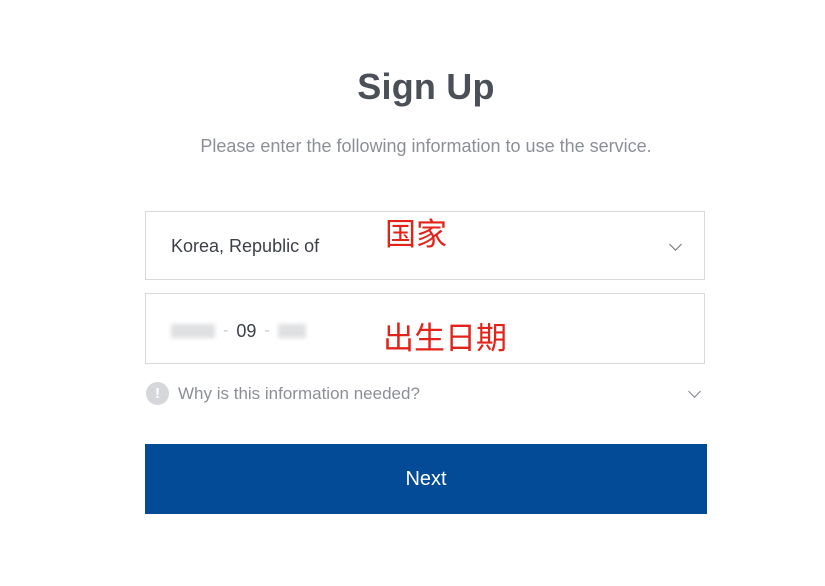 This screenshot has width=825, height=586. I want to click on birthdate-value: - 09 -, so click(238, 331).